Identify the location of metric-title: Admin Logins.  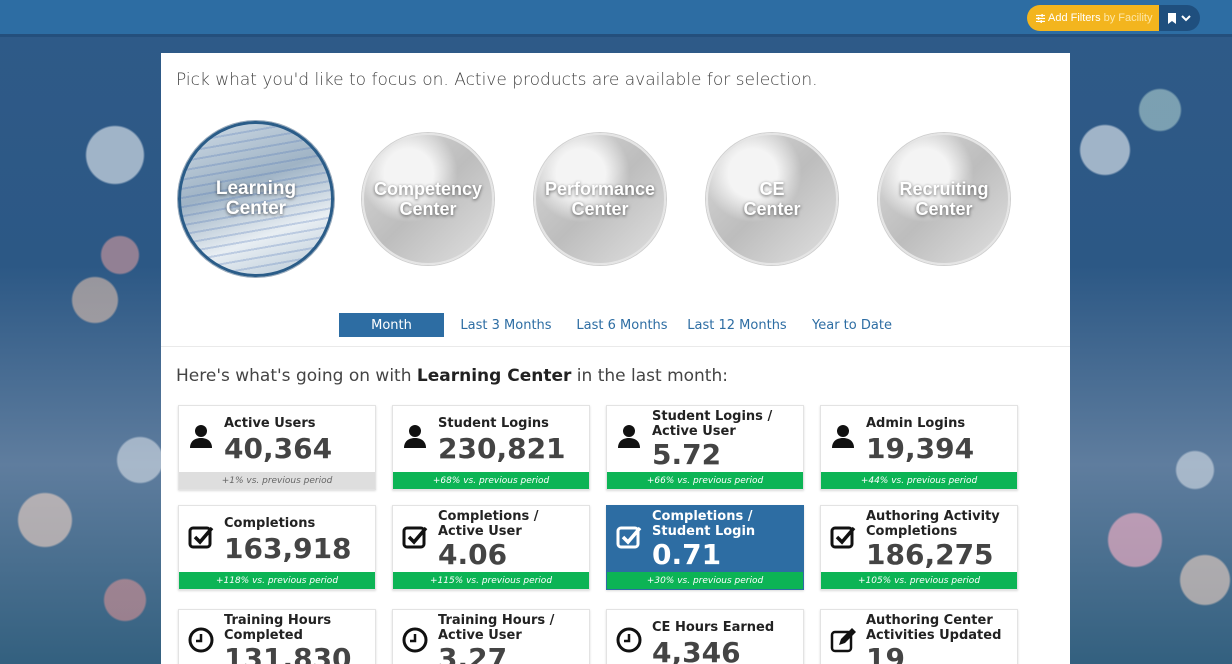
(916, 423).